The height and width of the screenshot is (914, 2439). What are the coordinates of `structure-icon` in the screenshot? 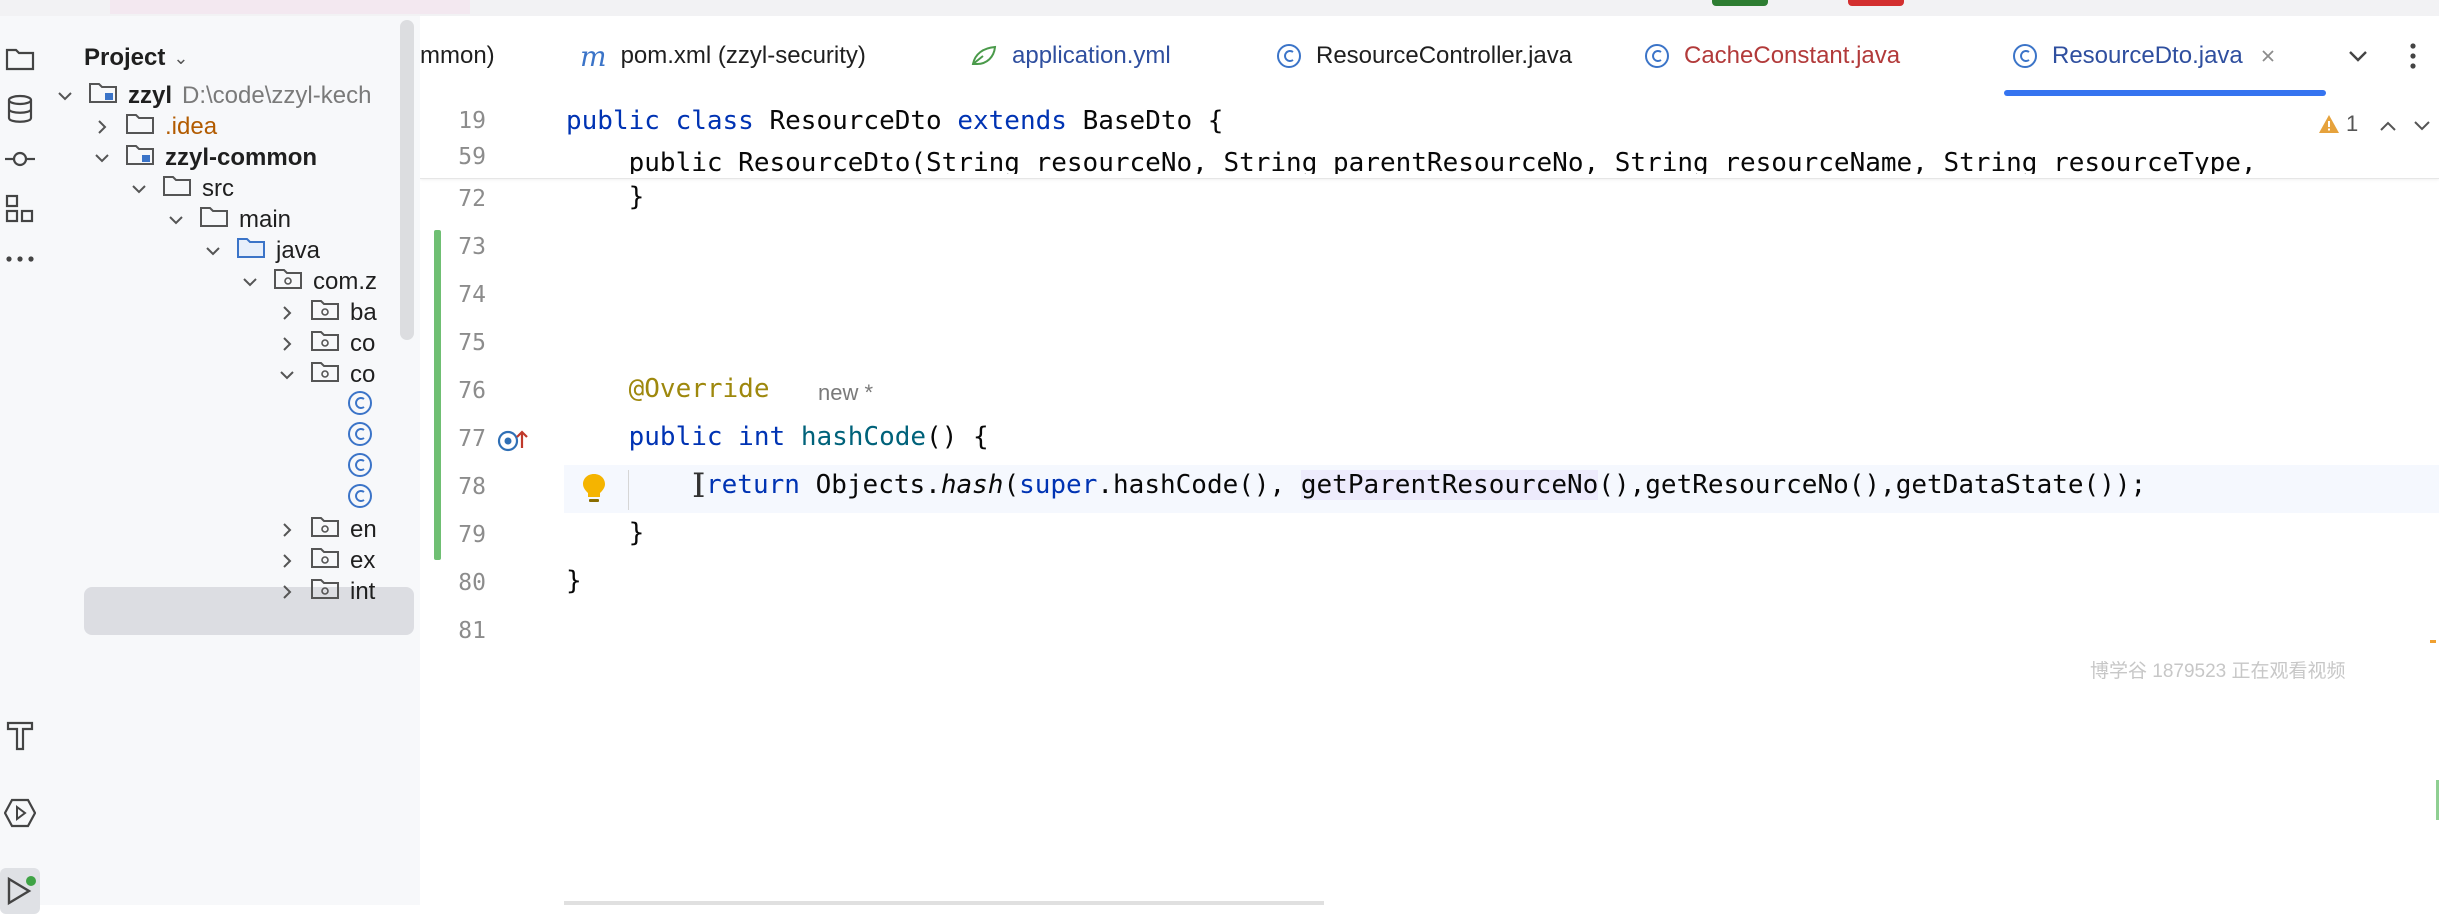 It's located at (20, 209).